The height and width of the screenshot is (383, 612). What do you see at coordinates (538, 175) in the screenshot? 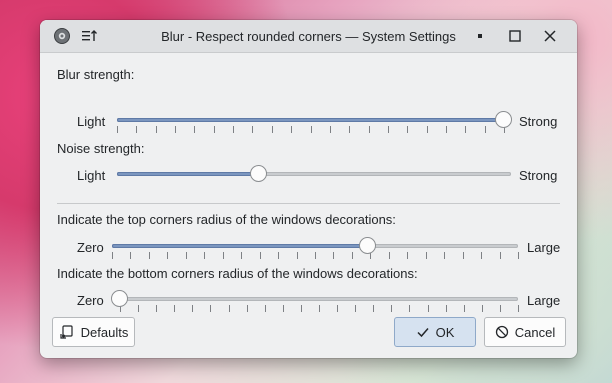
I see `noise-max-label: Strong` at bounding box center [538, 175].